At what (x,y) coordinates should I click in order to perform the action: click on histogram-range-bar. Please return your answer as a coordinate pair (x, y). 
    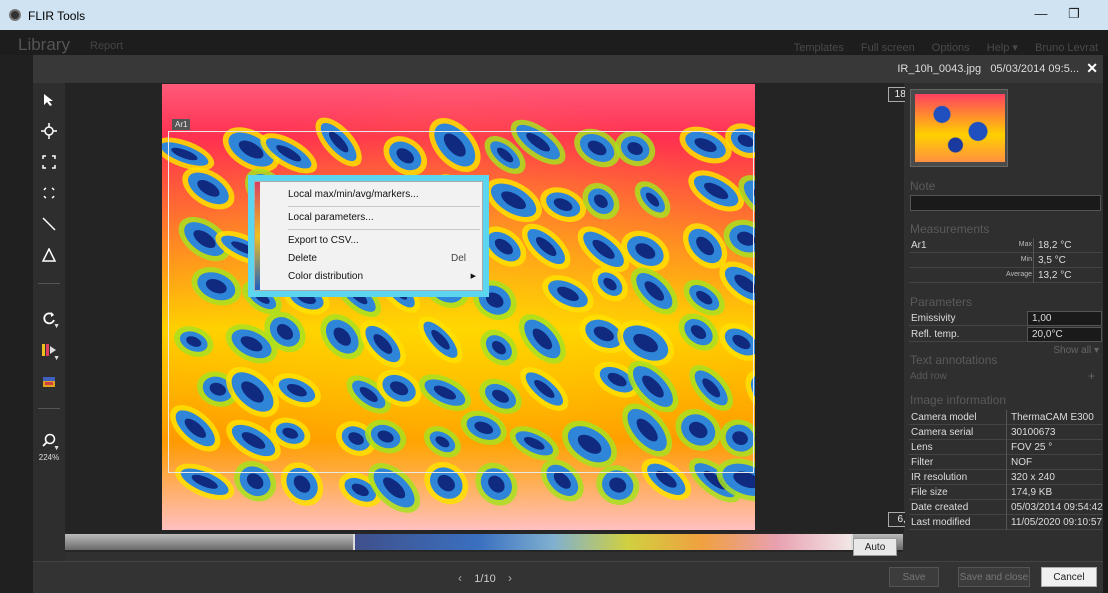
    Looking at the image, I should click on (484, 542).